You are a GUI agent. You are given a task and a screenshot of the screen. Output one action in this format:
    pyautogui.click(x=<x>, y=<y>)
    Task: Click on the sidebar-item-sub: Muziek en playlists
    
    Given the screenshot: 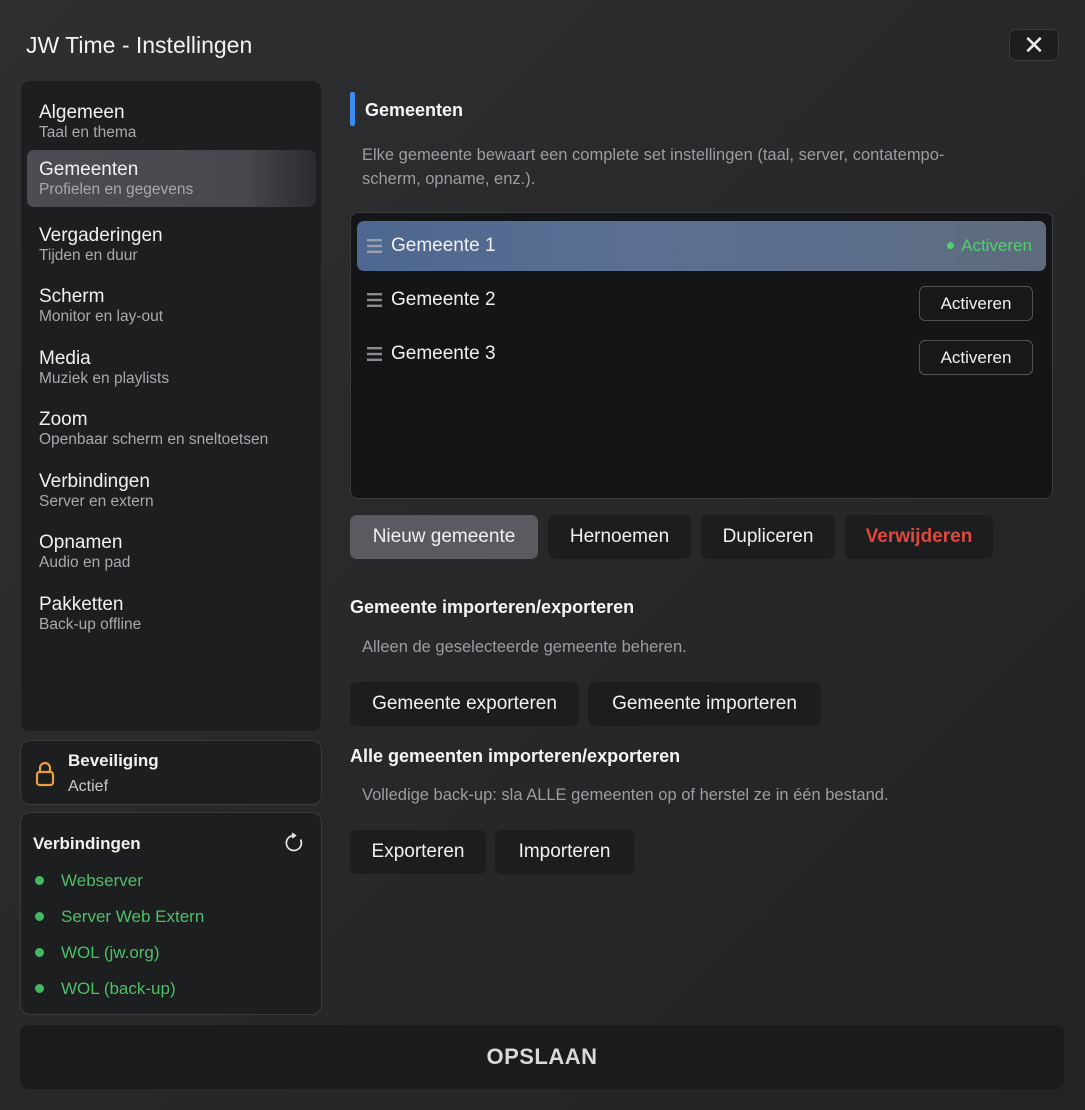 What is the action you would take?
    pyautogui.click(x=104, y=378)
    